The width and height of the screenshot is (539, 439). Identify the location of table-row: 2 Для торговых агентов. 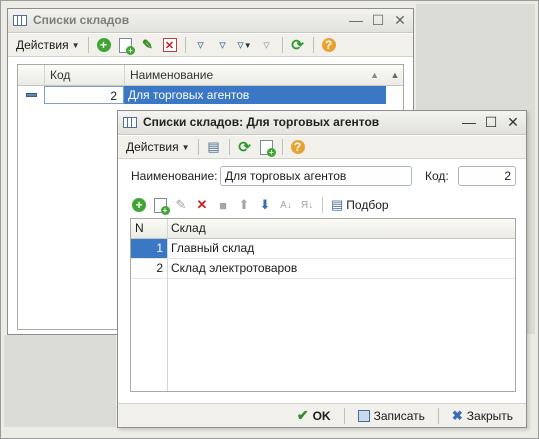
(202, 95).